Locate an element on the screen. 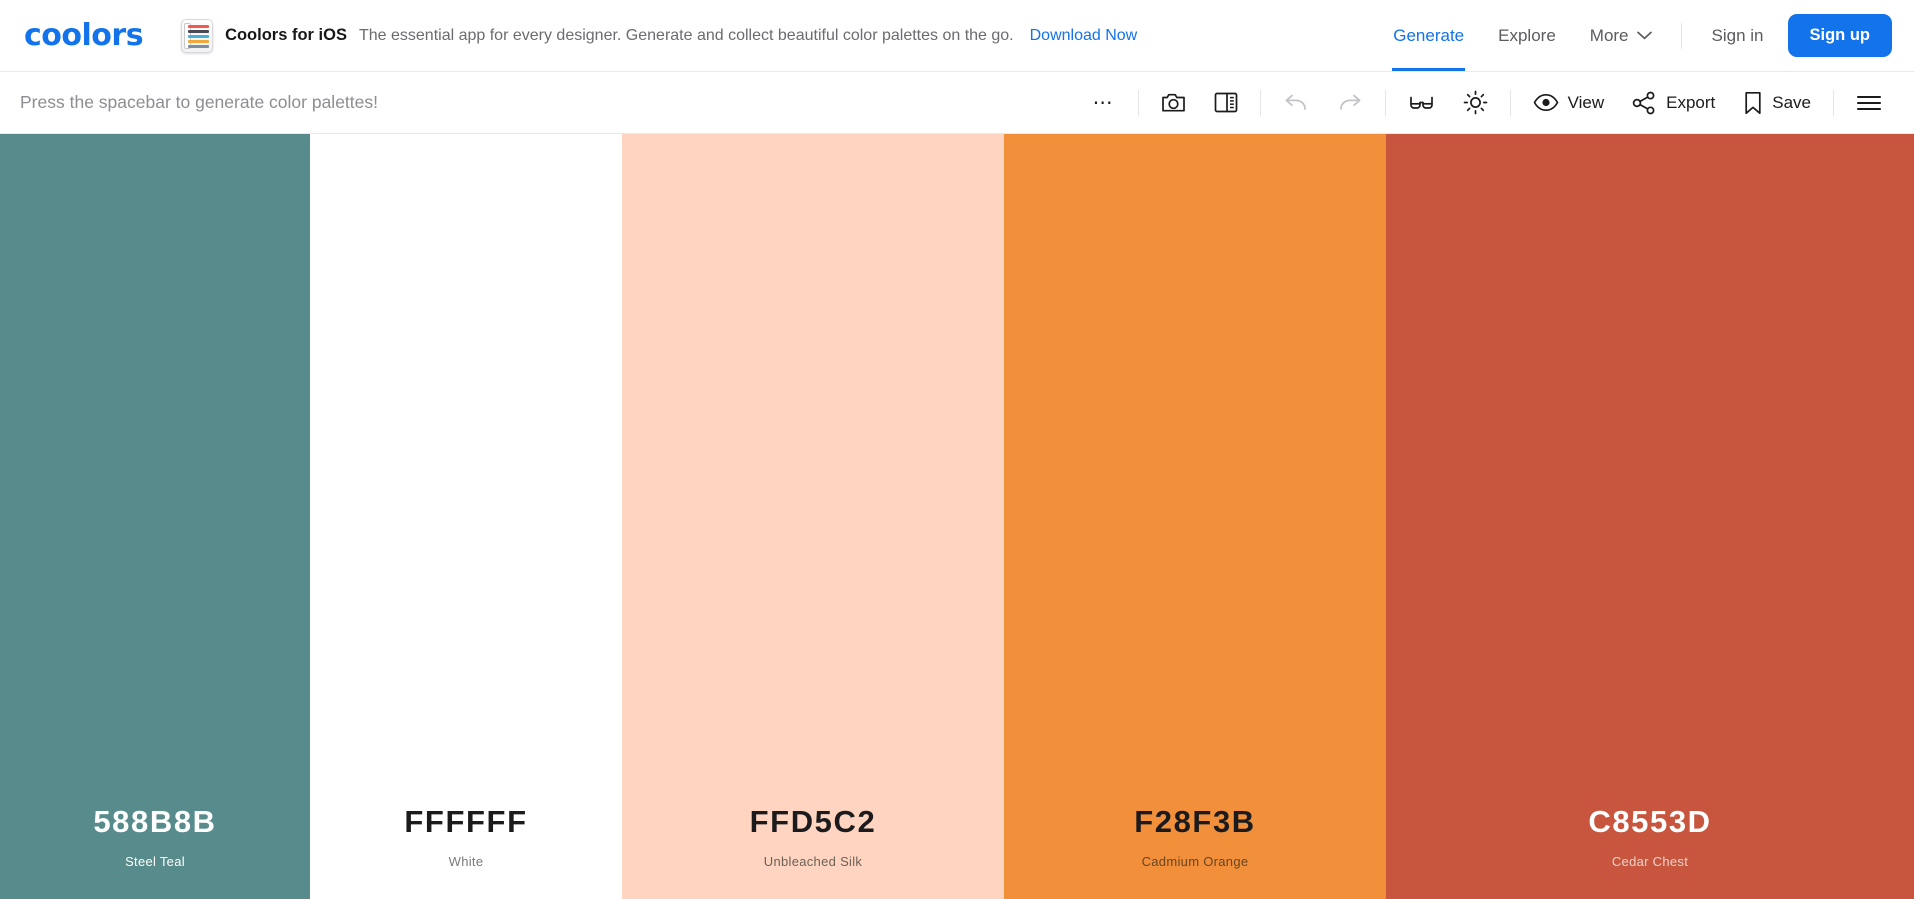 This screenshot has width=1914, height=899. menu-button is located at coordinates (1869, 103).